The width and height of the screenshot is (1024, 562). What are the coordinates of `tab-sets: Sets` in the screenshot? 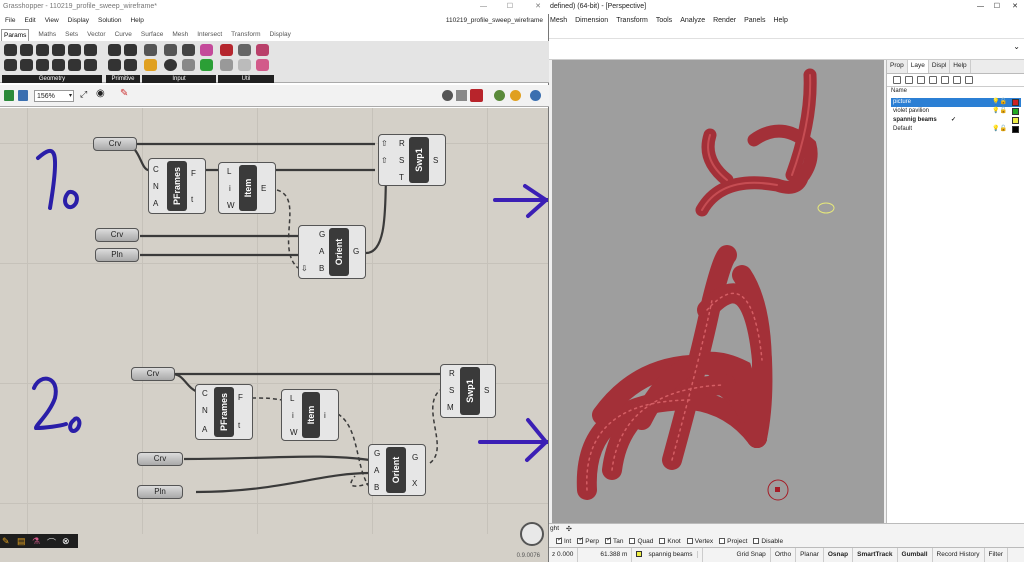 It's located at (71, 35).